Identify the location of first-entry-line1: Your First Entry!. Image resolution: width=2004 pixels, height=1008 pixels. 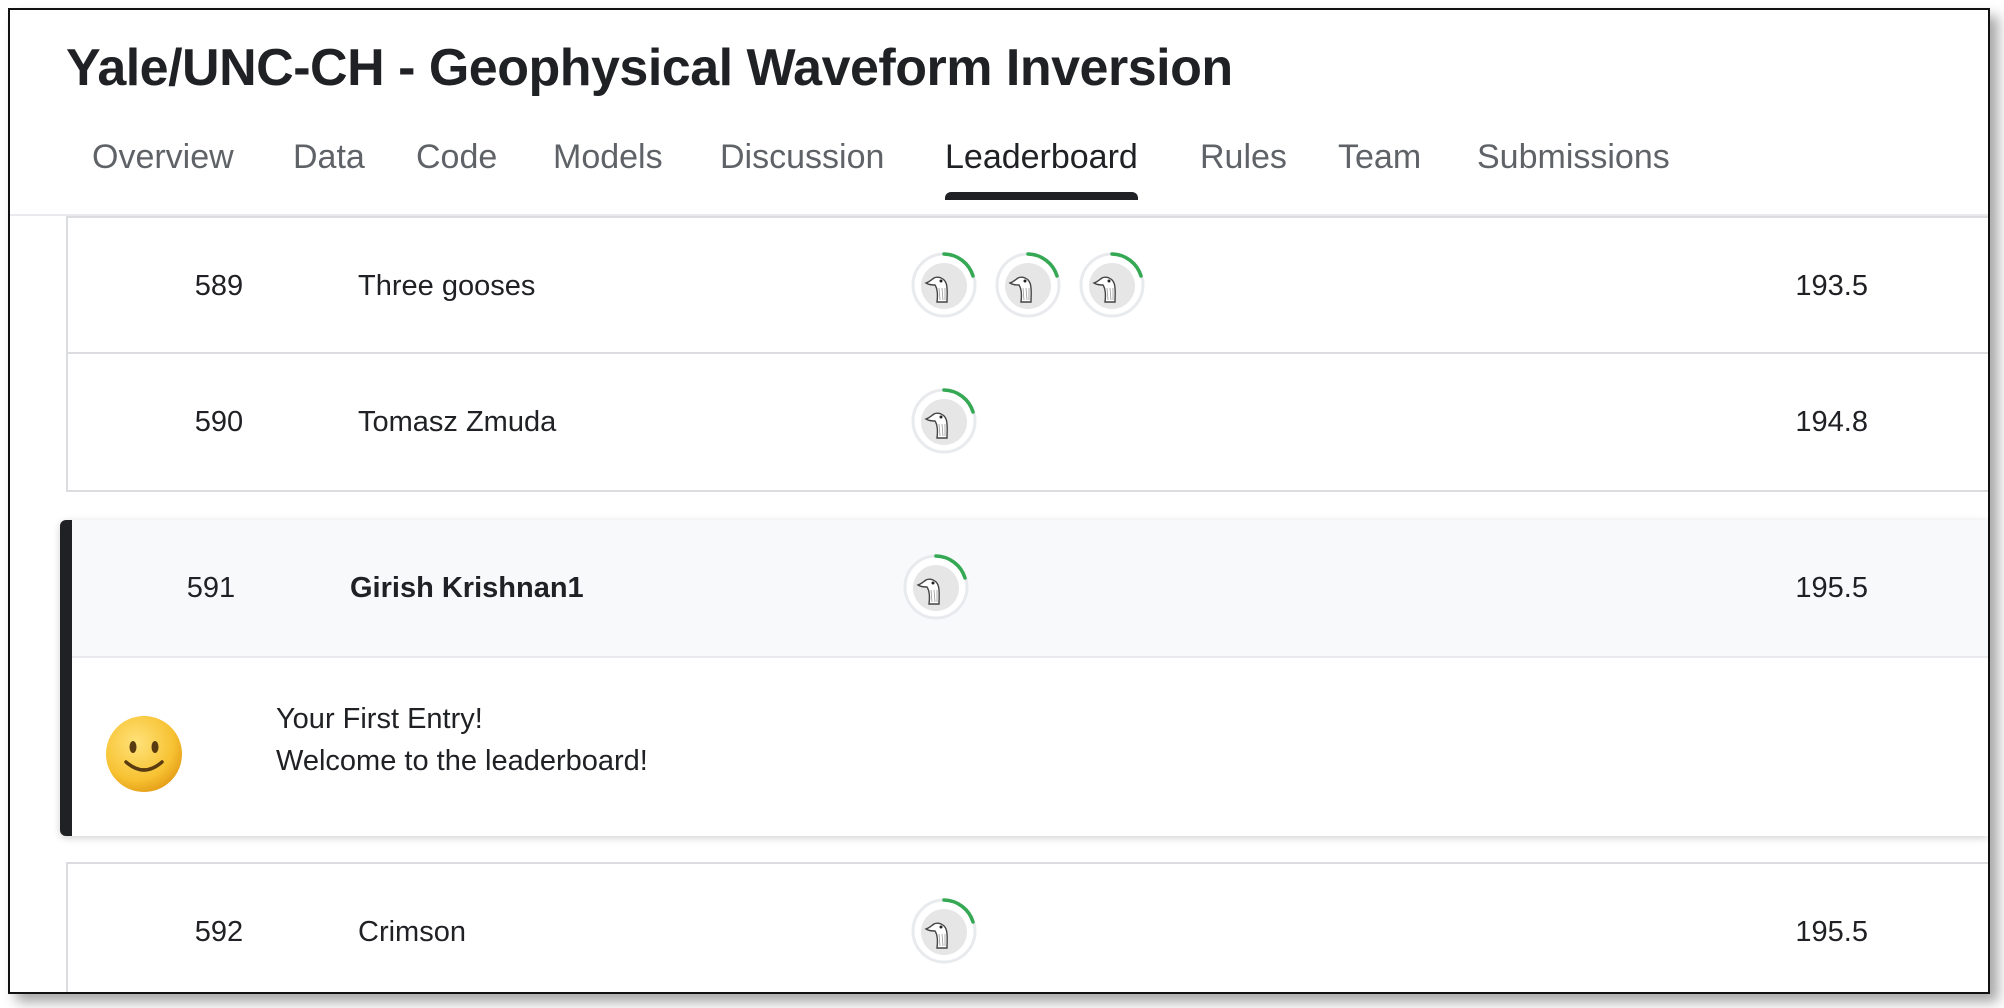
(379, 719).